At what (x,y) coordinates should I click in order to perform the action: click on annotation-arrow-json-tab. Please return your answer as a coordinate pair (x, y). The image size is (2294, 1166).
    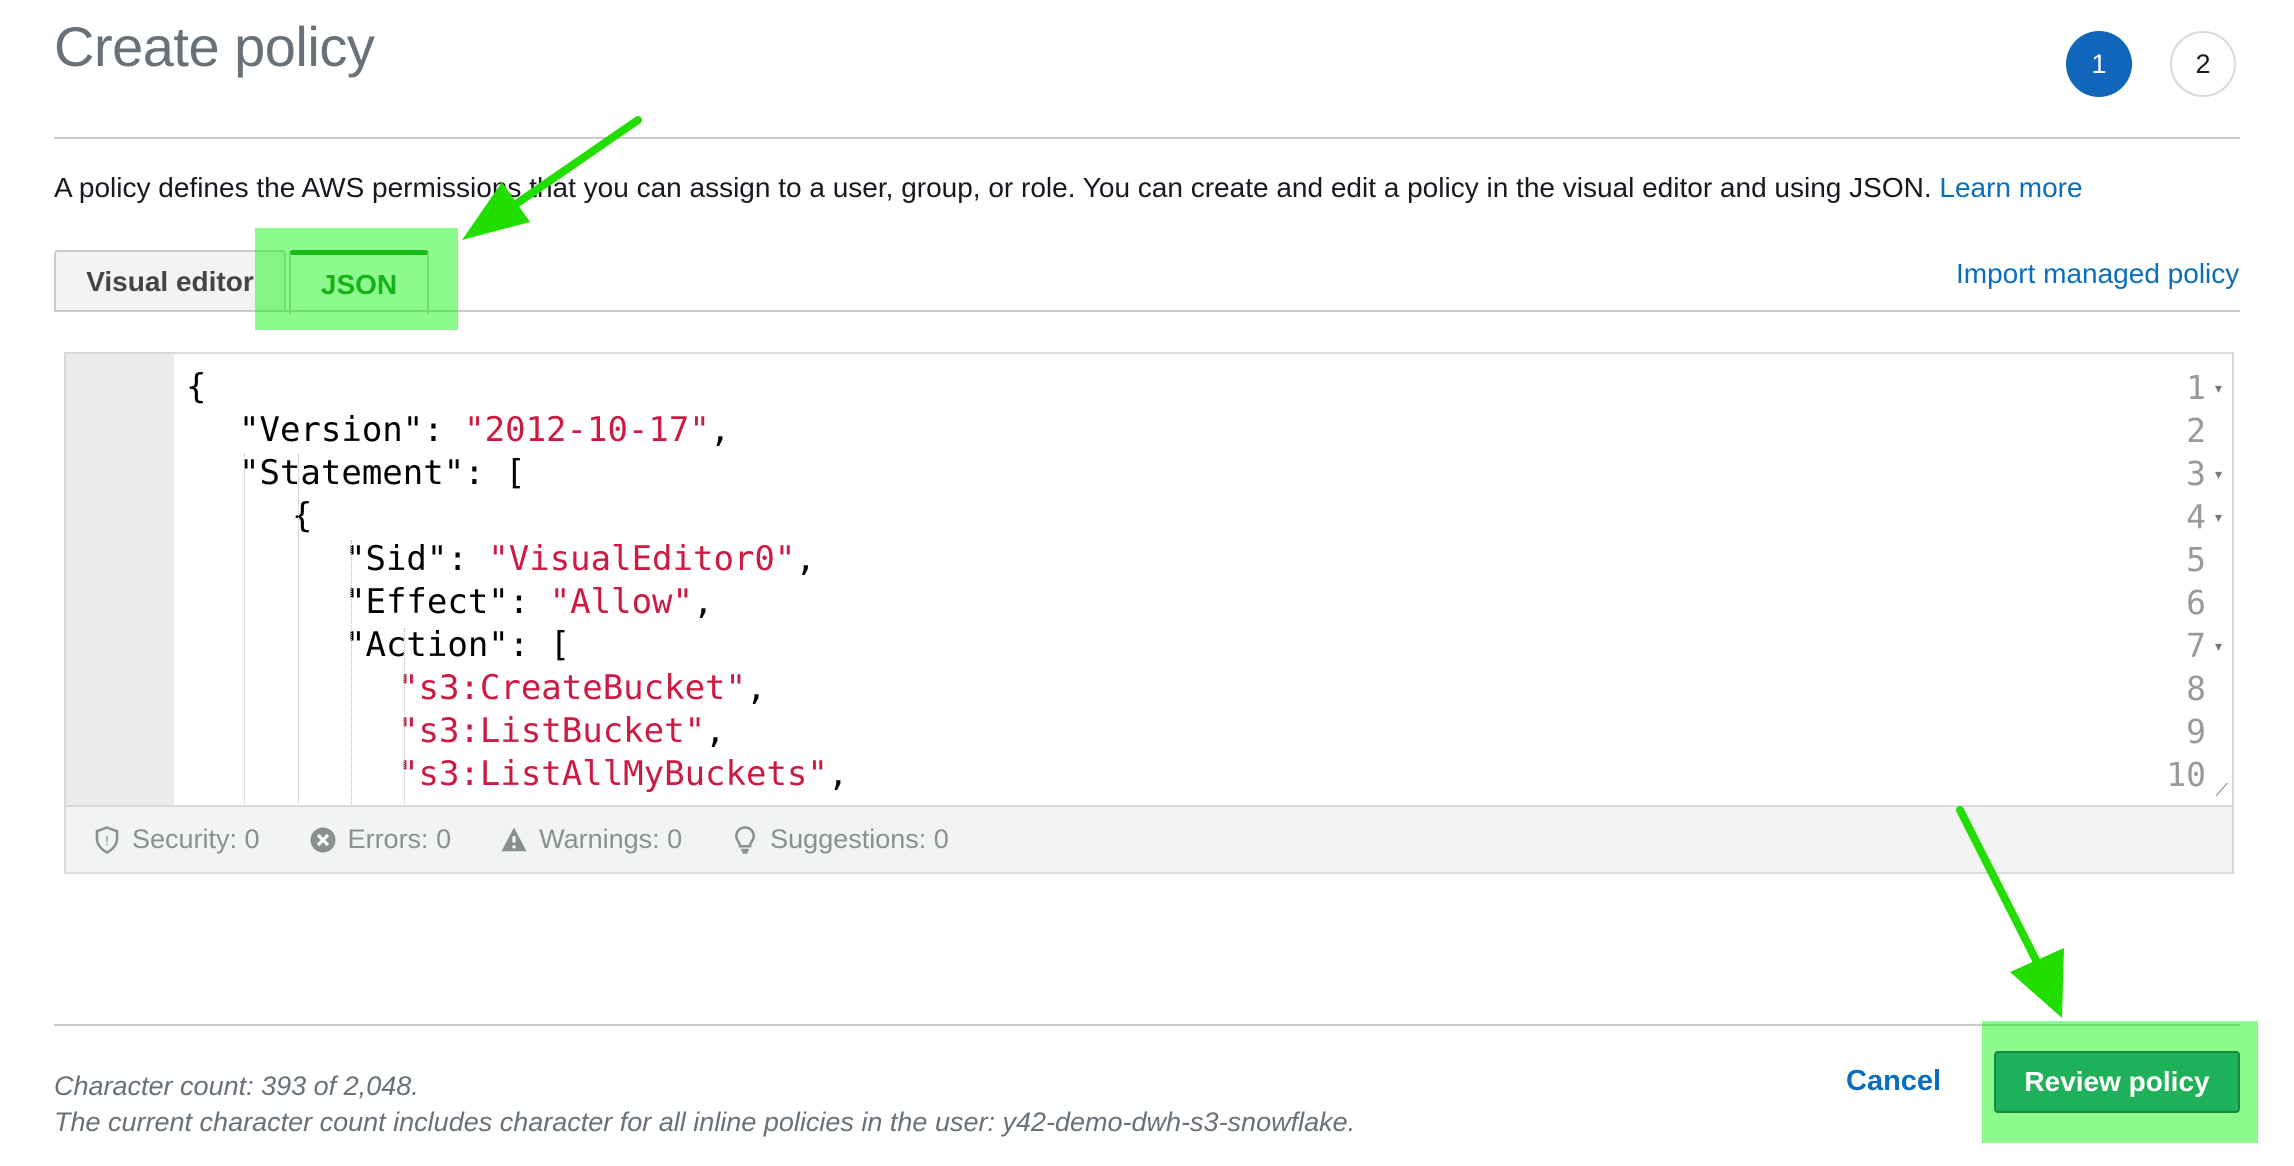
    Looking at the image, I should click on (552, 178).